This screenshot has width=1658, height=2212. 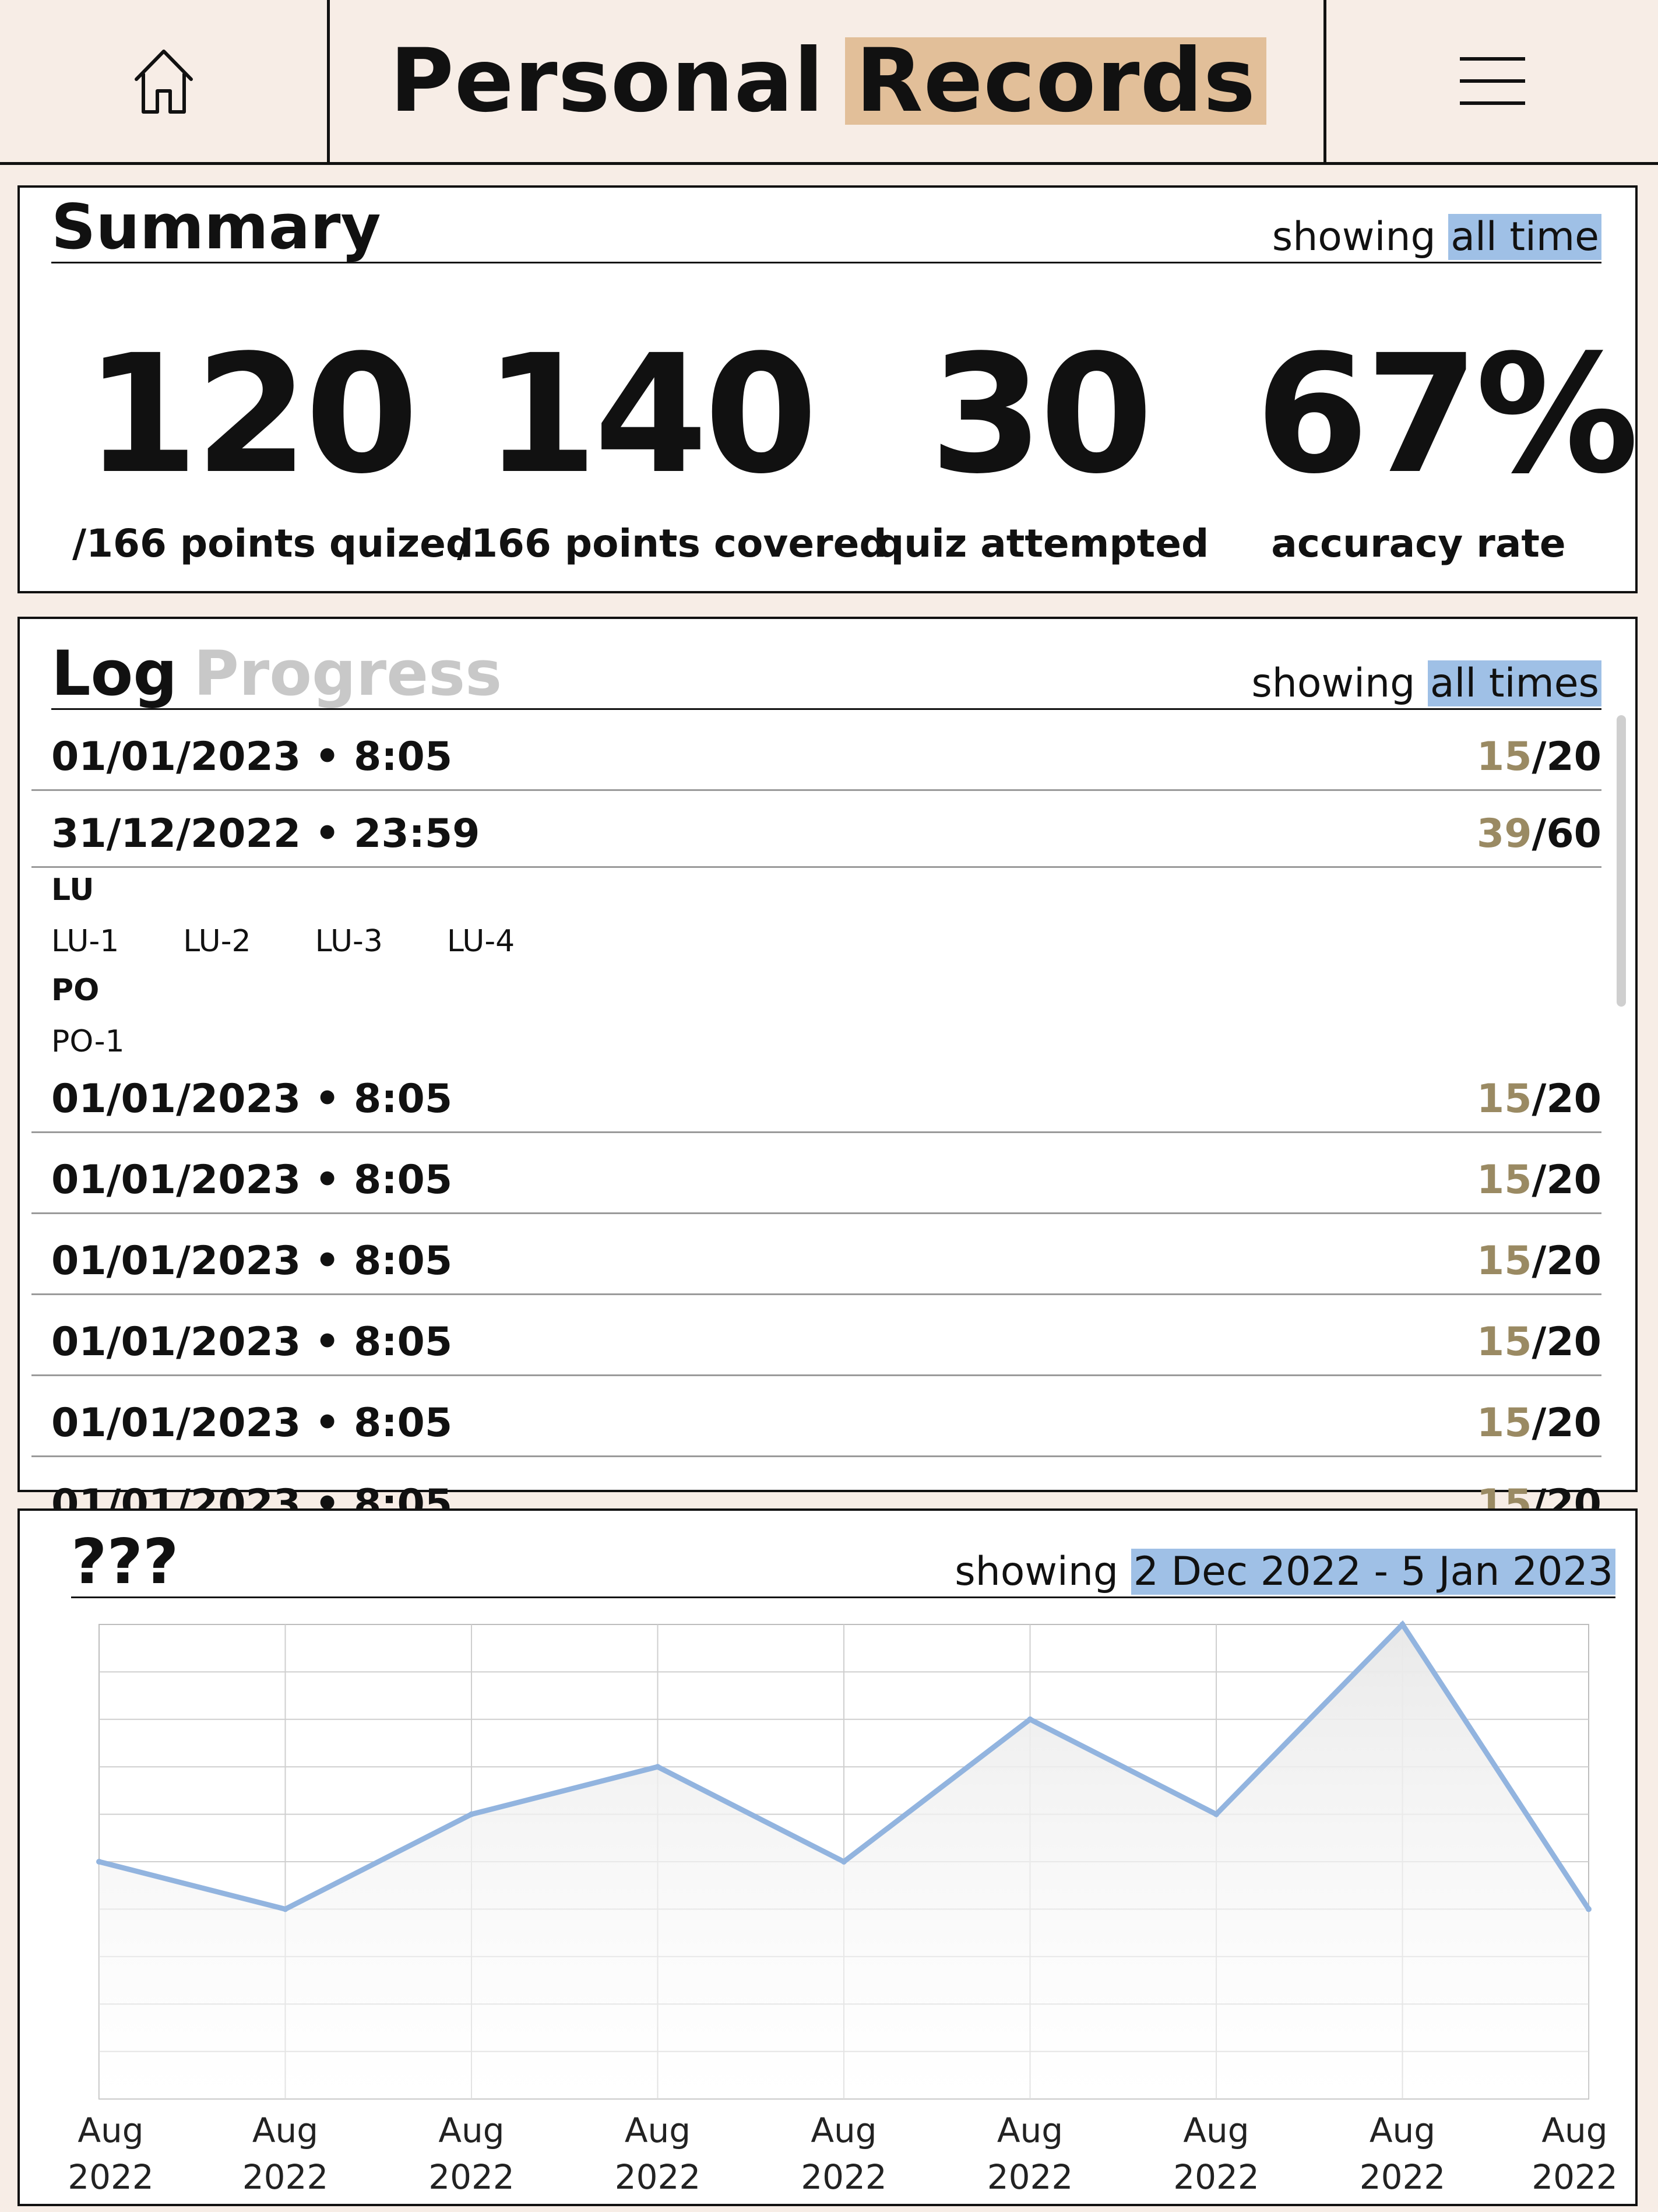 I want to click on stat-label: /166 points covered, so click(x=672, y=543).